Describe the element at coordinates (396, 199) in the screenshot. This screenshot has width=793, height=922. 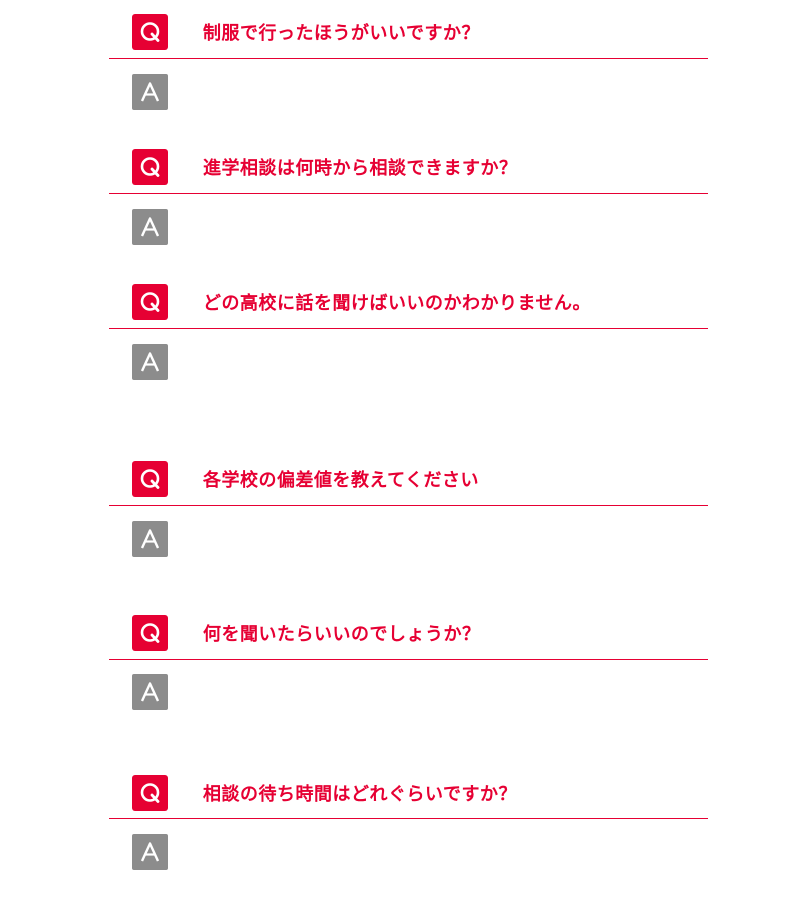
I see `faq-item: 進学相談は何時から相談できますか？` at that location.